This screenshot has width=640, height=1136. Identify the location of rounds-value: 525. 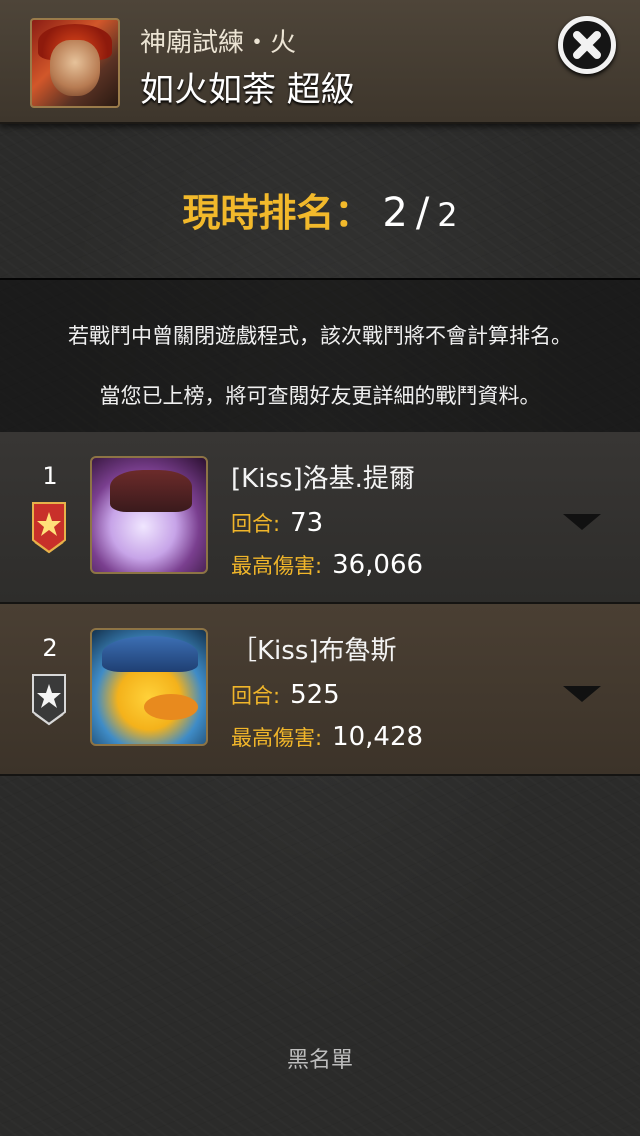
(315, 695).